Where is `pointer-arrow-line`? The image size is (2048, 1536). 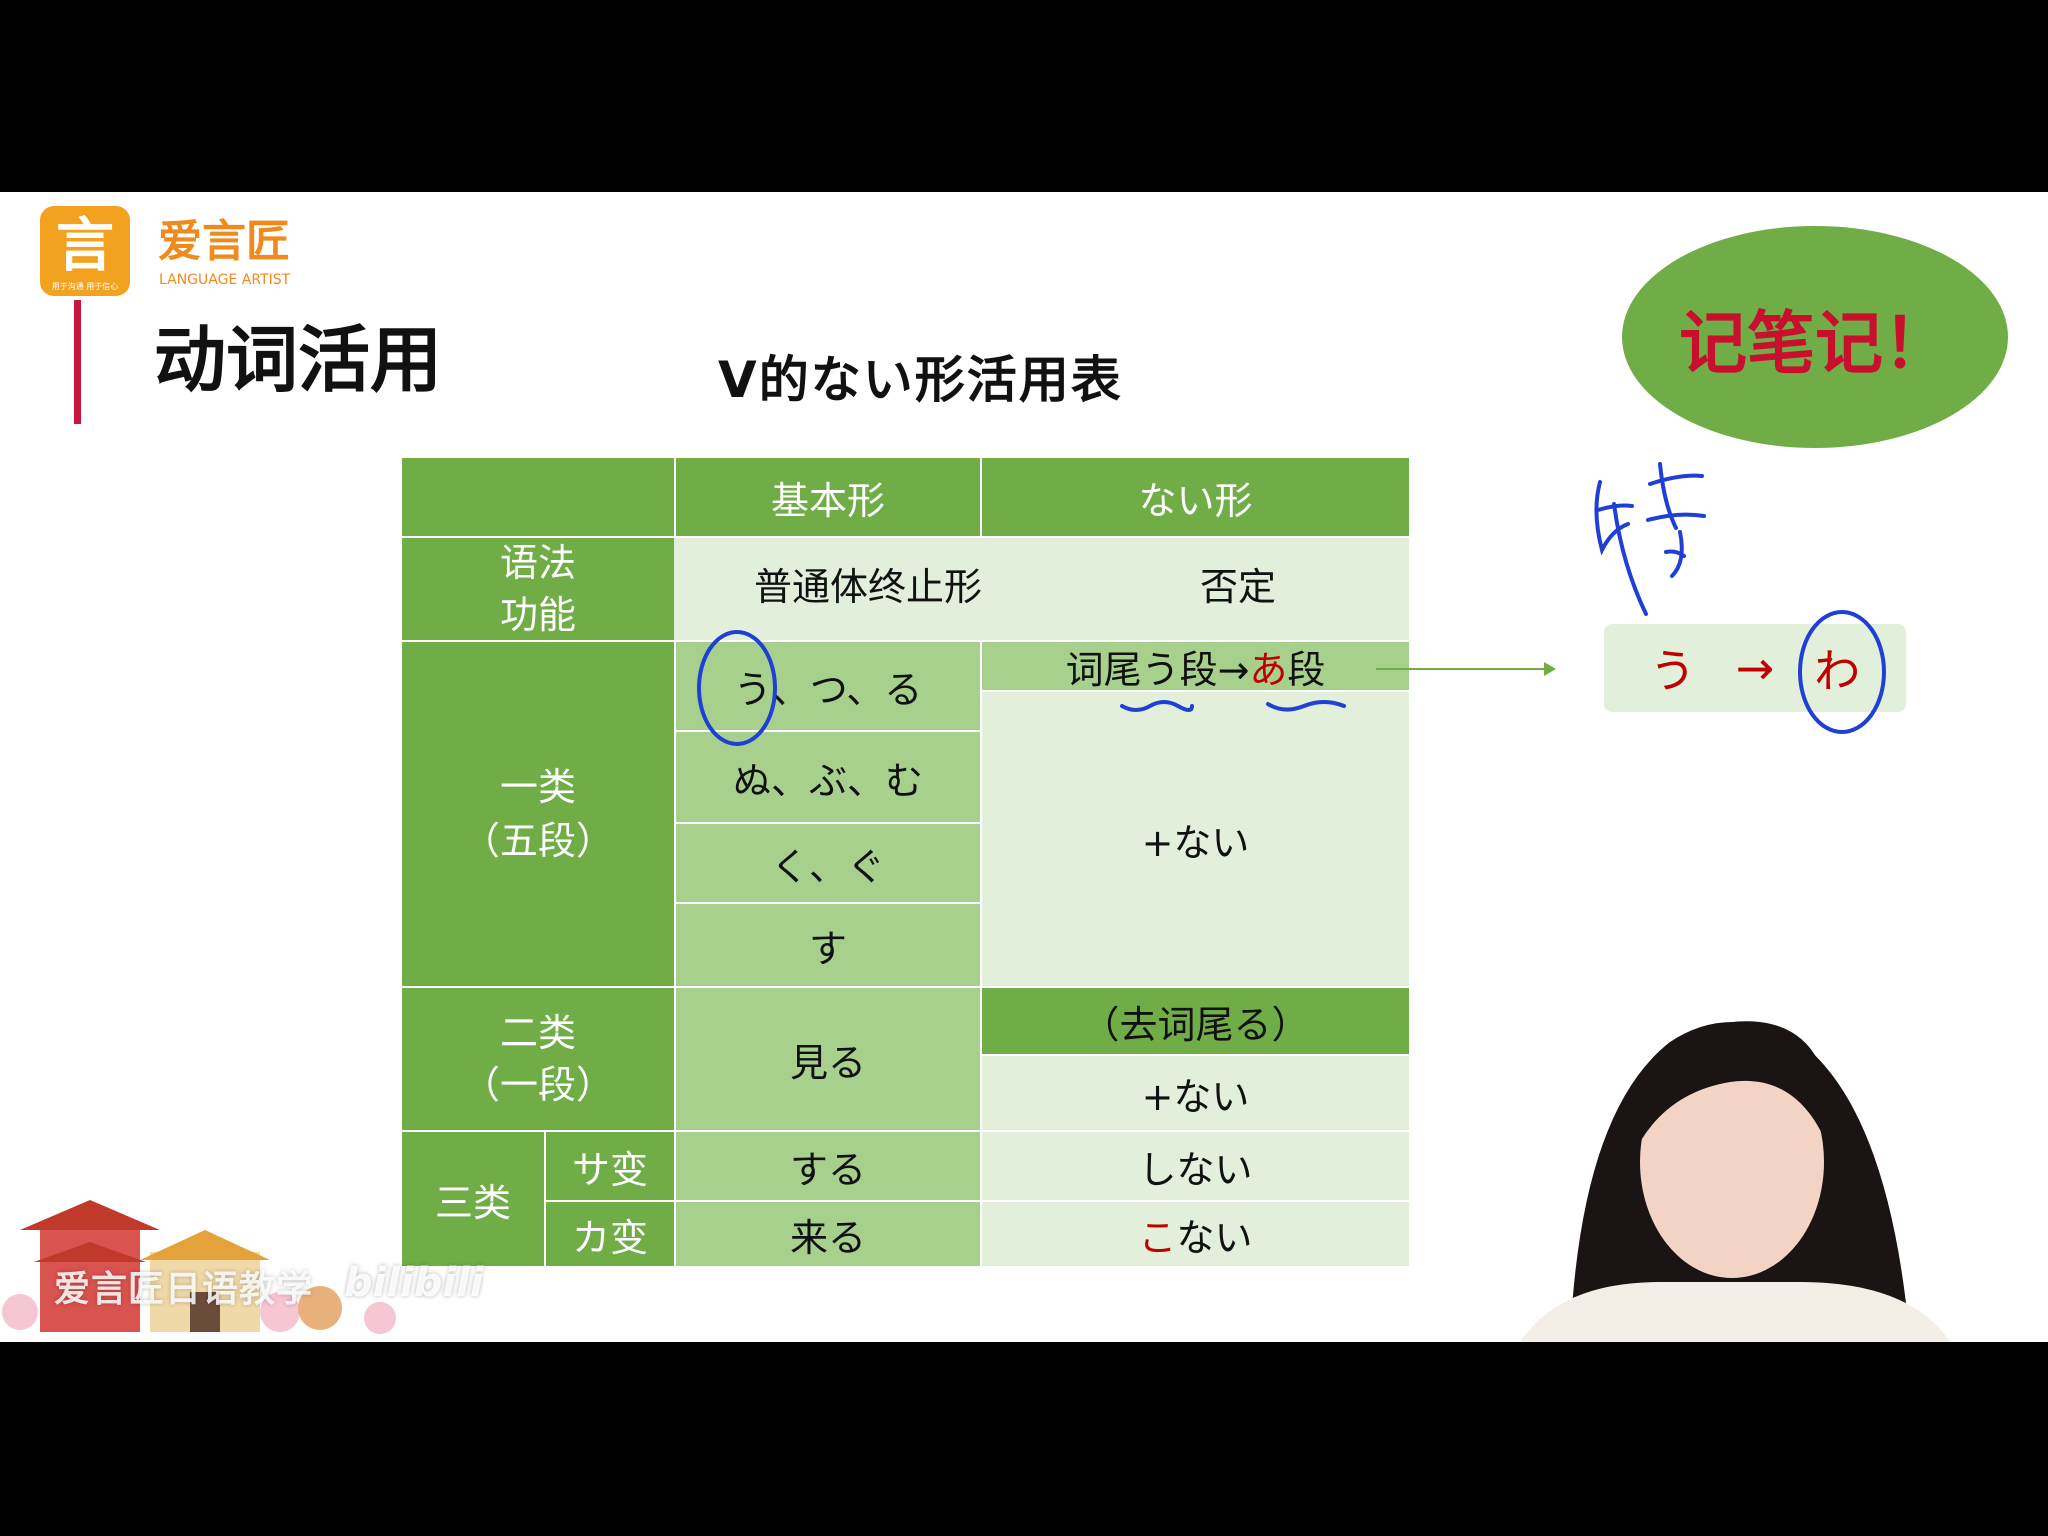 pointer-arrow-line is located at coordinates (1461, 669).